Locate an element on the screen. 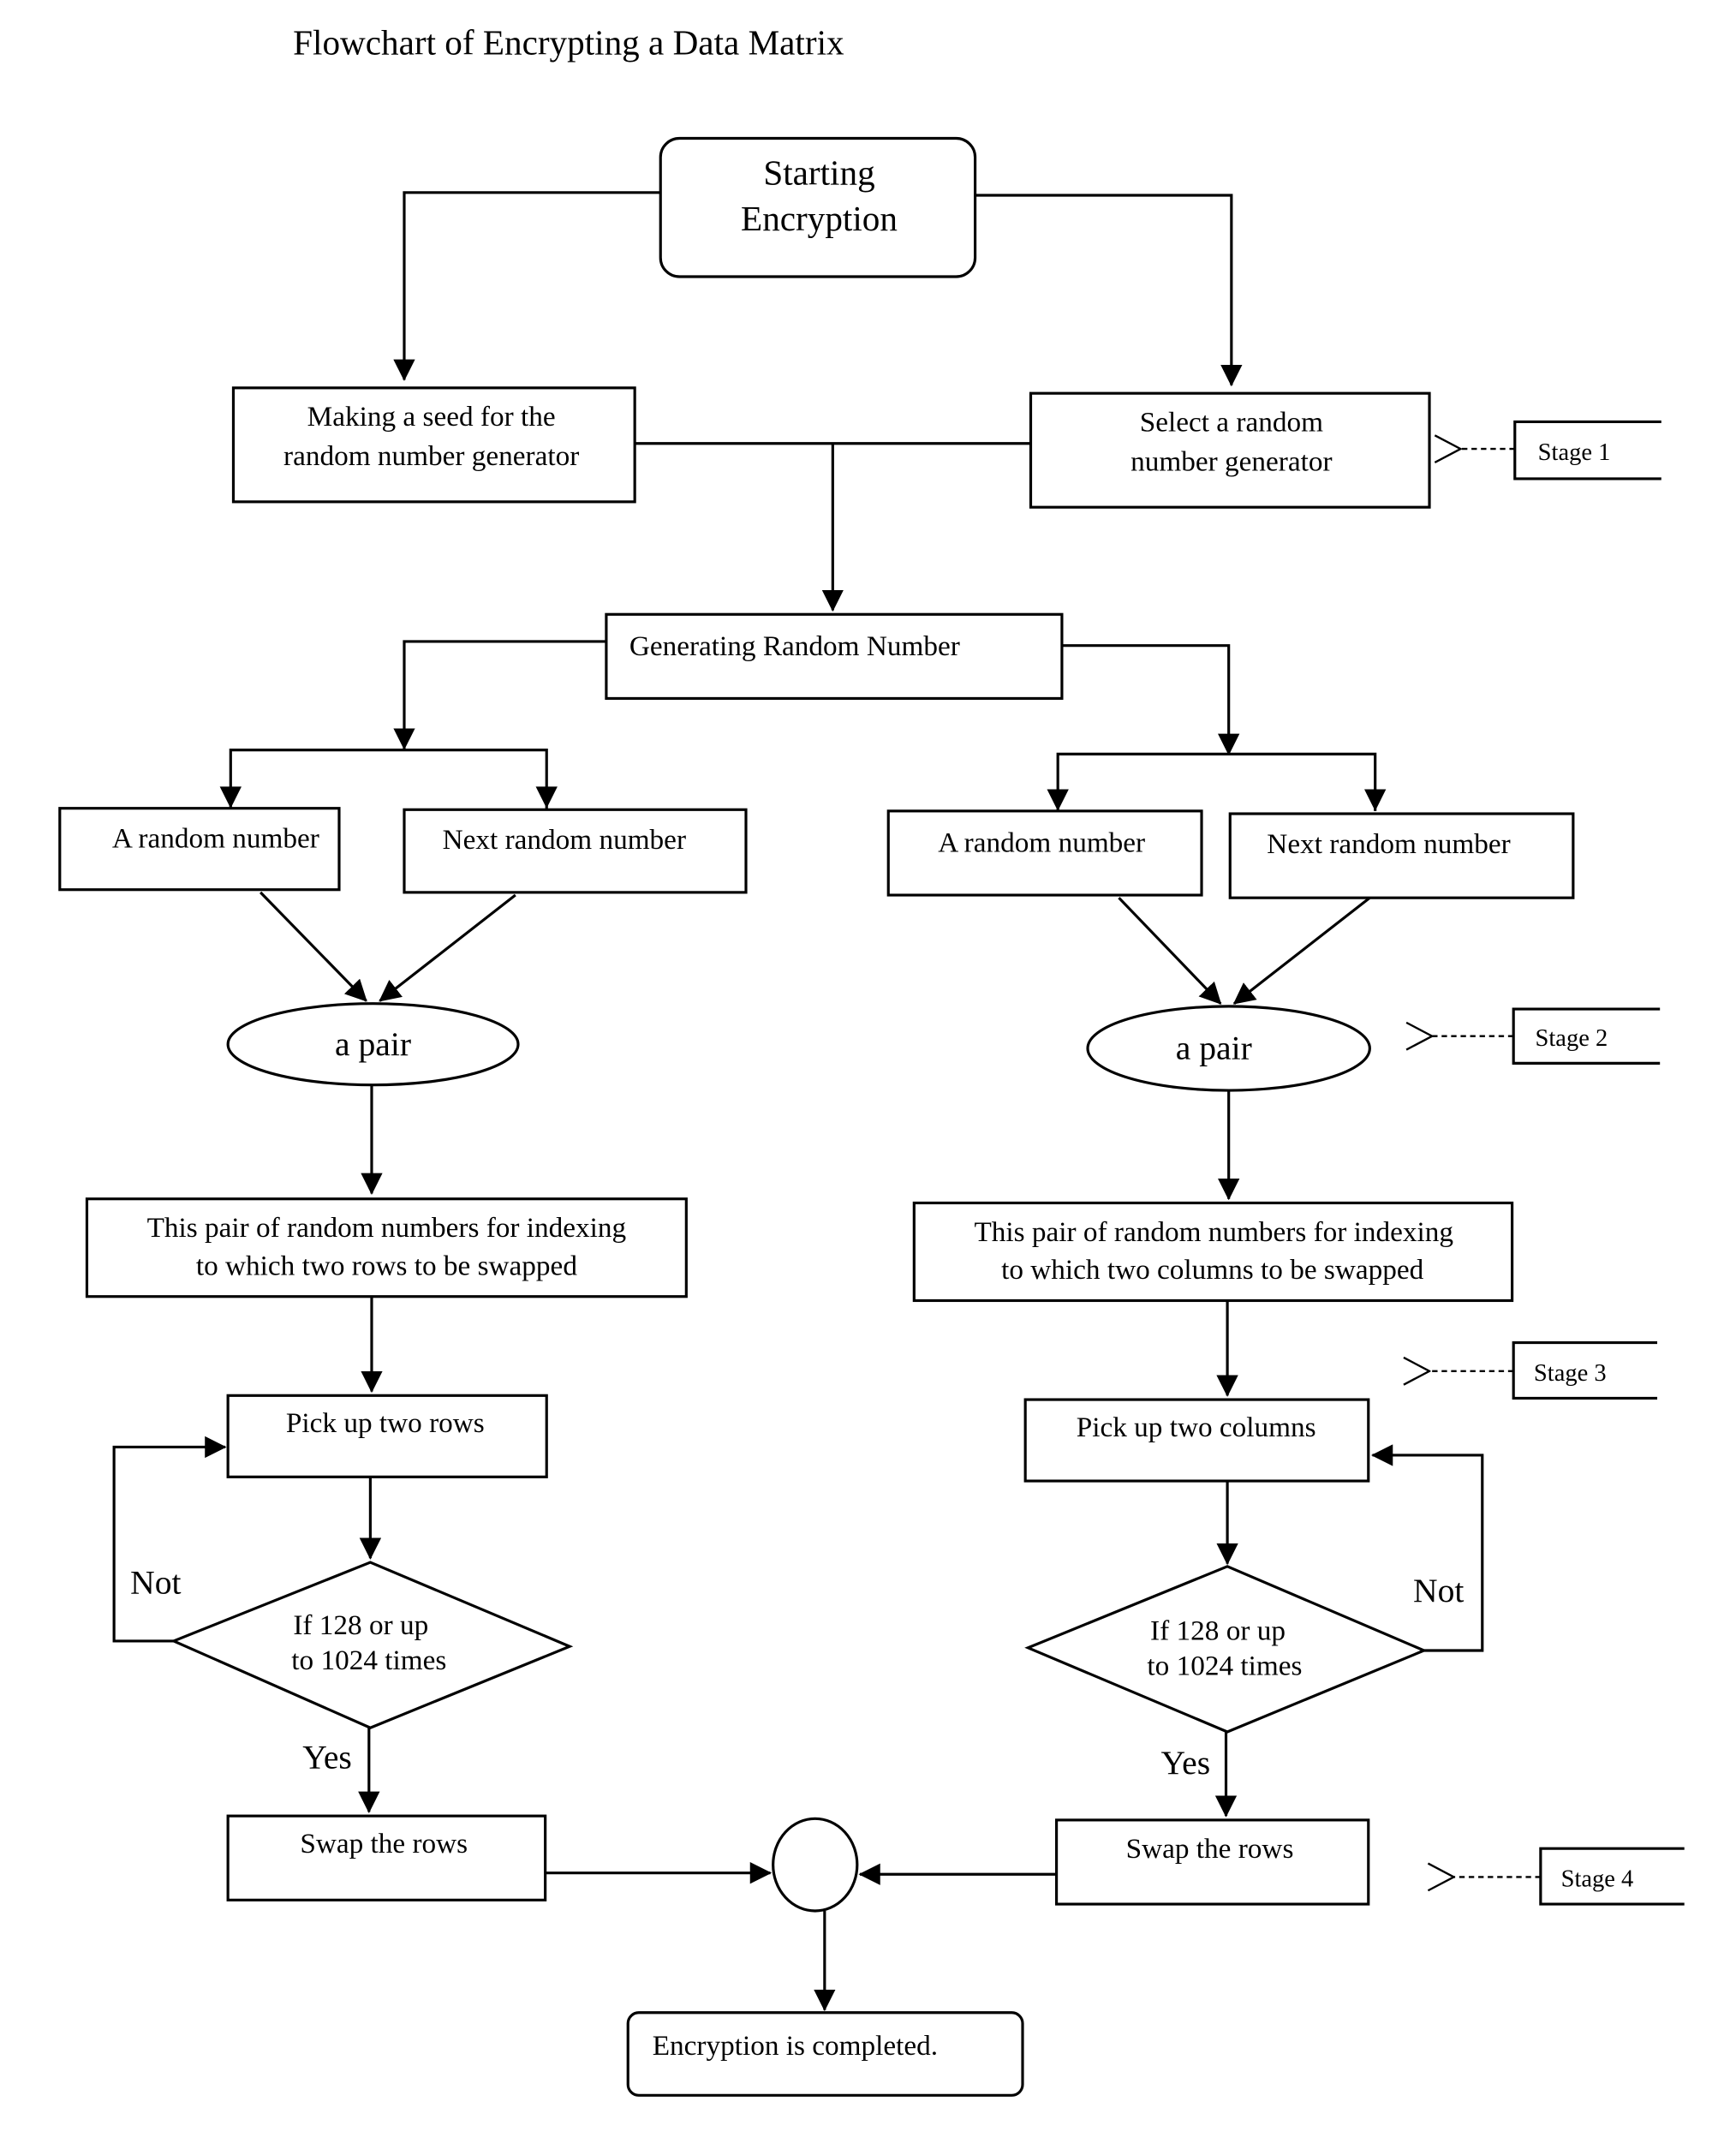 This screenshot has width=1736, height=2155. stage-2-label: Stage 2 is located at coordinates (1572, 1038).